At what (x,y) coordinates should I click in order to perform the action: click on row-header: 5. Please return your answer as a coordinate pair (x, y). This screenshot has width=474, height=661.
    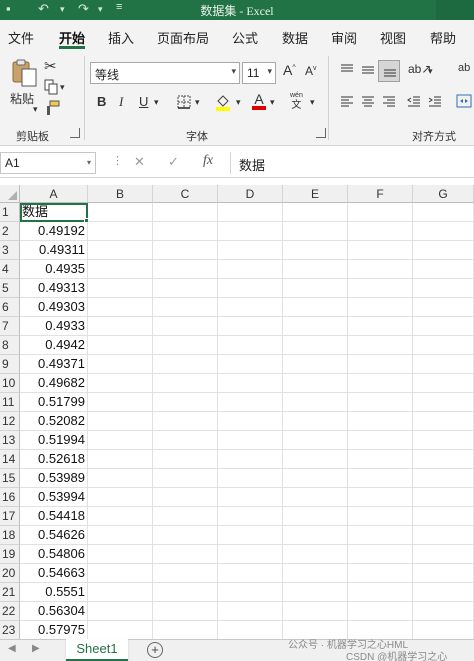
    Looking at the image, I should click on (10, 288).